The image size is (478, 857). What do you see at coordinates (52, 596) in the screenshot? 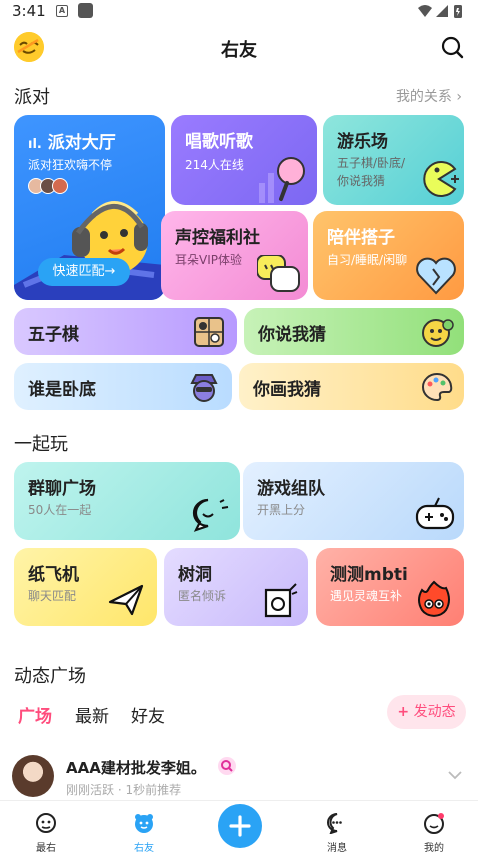
I see `paper-plane-subtitle: 聊天匹配` at bounding box center [52, 596].